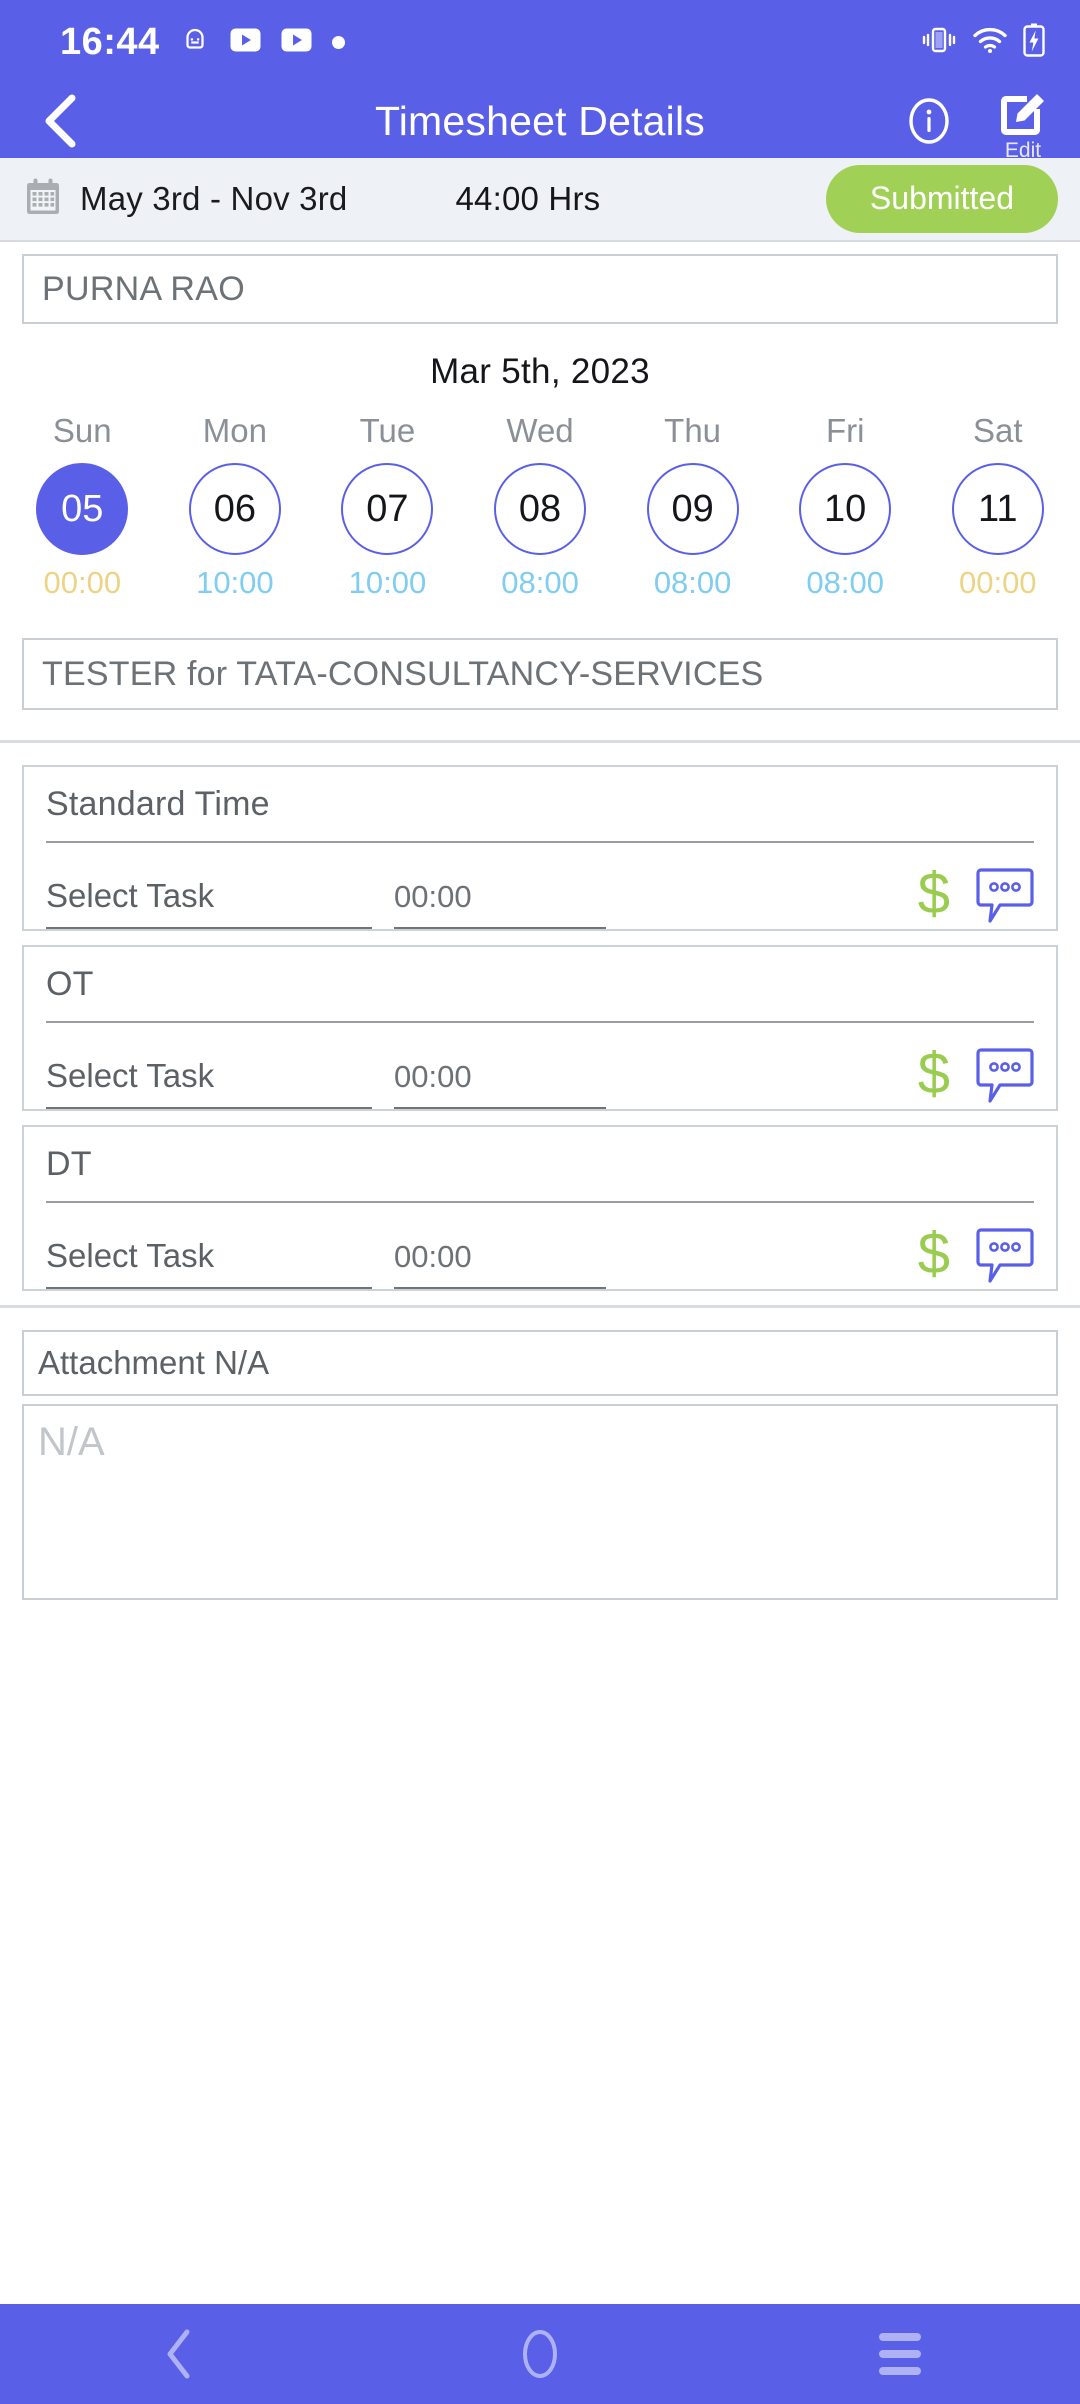 The height and width of the screenshot is (2404, 1080). I want to click on calendar-day-number: 05, so click(82, 509).